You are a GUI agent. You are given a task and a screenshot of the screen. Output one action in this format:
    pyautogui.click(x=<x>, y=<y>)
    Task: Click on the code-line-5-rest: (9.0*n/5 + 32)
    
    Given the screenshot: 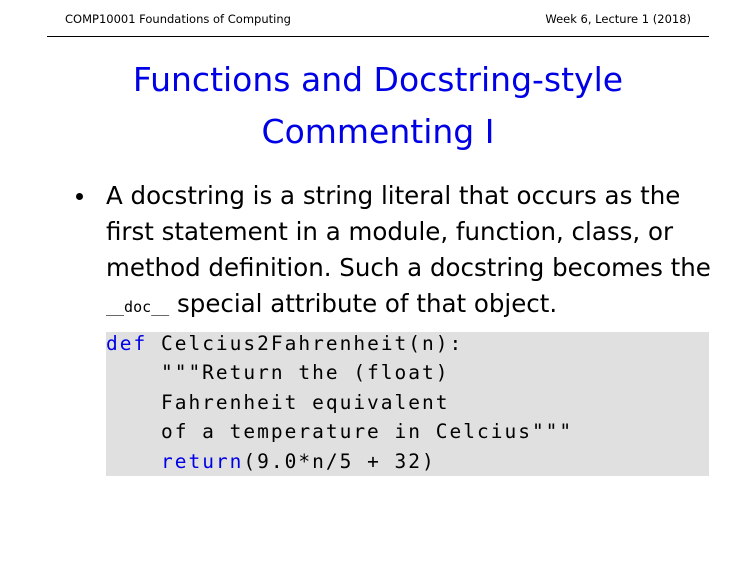 What is the action you would take?
    pyautogui.click(x=339, y=461)
    